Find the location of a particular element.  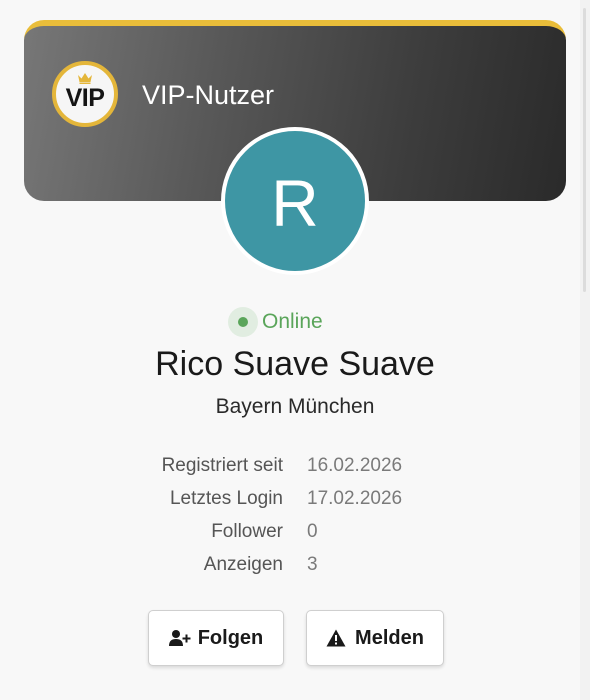

report-button: Melden is located at coordinates (375, 638).